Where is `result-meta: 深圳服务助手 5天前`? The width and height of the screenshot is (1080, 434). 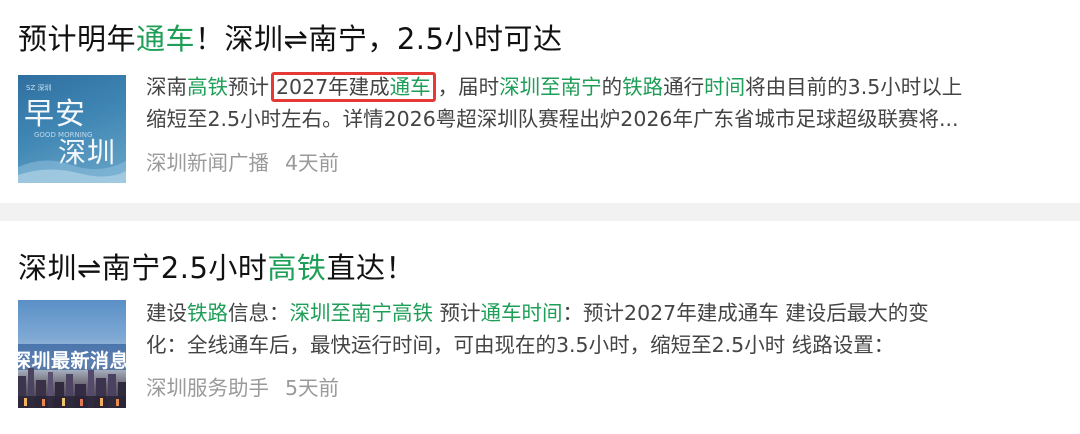 result-meta: 深圳服务助手 5天前 is located at coordinates (242, 388).